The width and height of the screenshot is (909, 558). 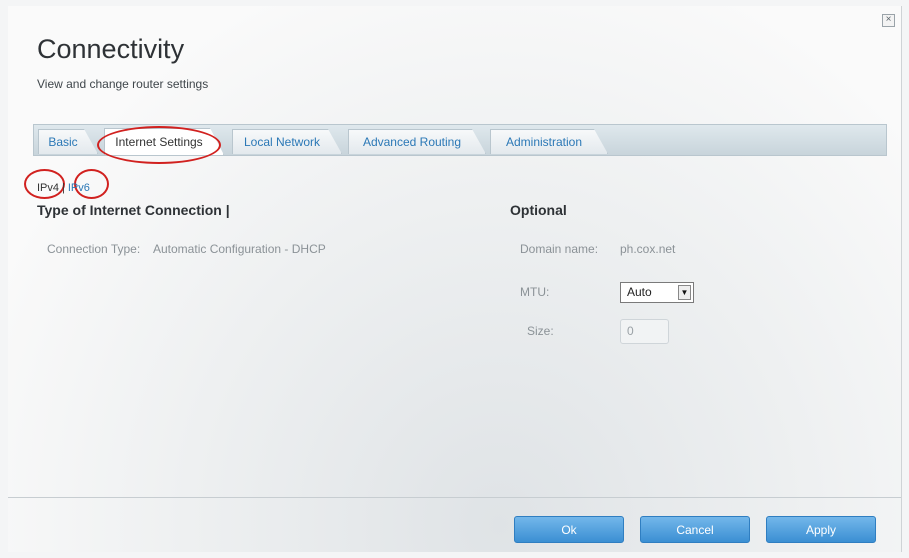 What do you see at coordinates (644, 331) in the screenshot?
I see `size-input: 0` at bounding box center [644, 331].